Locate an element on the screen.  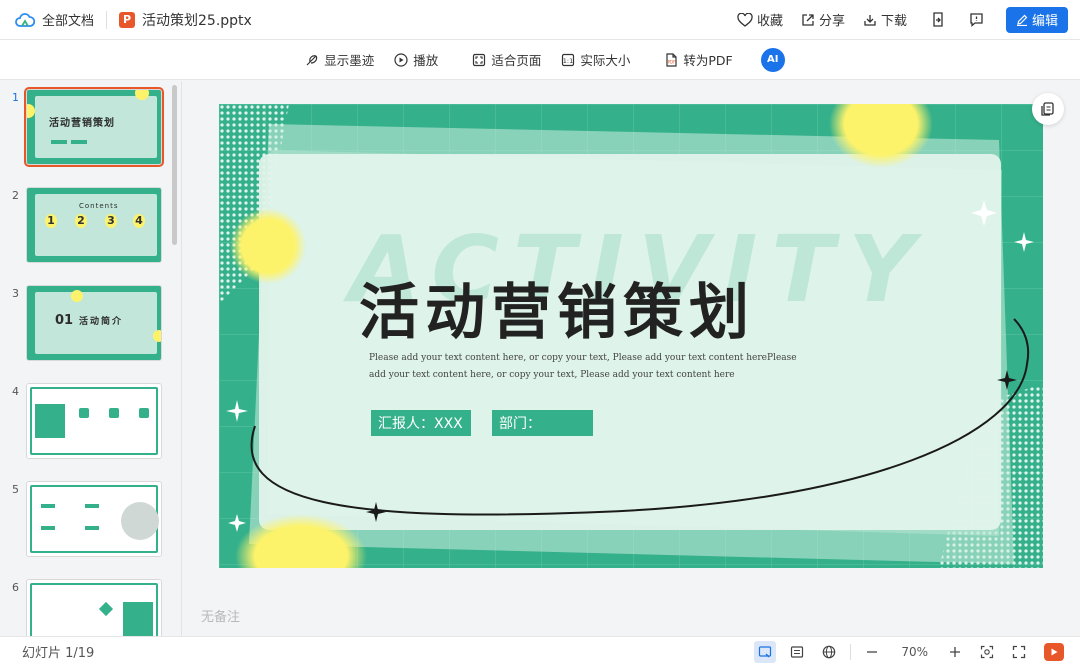
pdf-icon: PDF is located at coordinates (671, 59).